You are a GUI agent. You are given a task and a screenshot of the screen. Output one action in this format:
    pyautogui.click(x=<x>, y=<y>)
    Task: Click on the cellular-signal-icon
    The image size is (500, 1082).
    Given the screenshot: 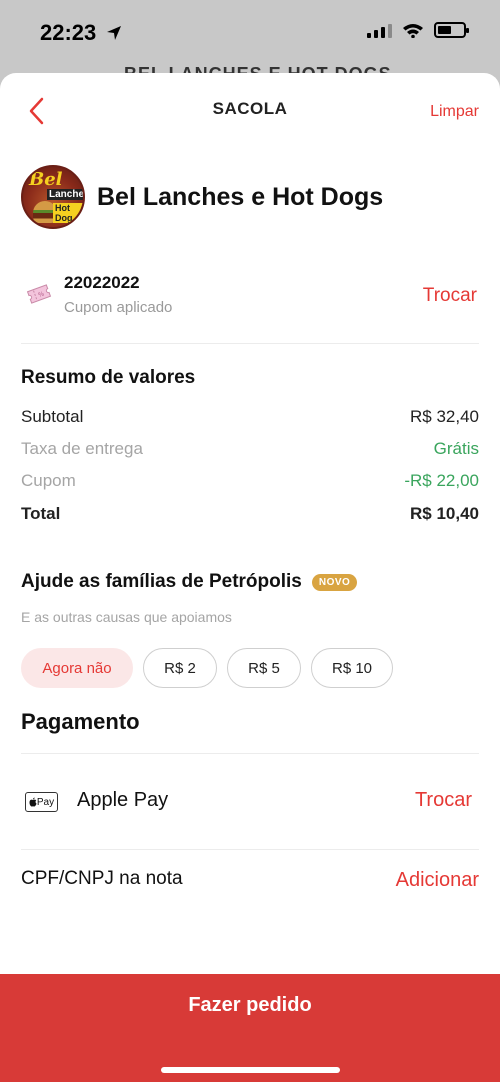 What is the action you would take?
    pyautogui.click(x=379, y=30)
    